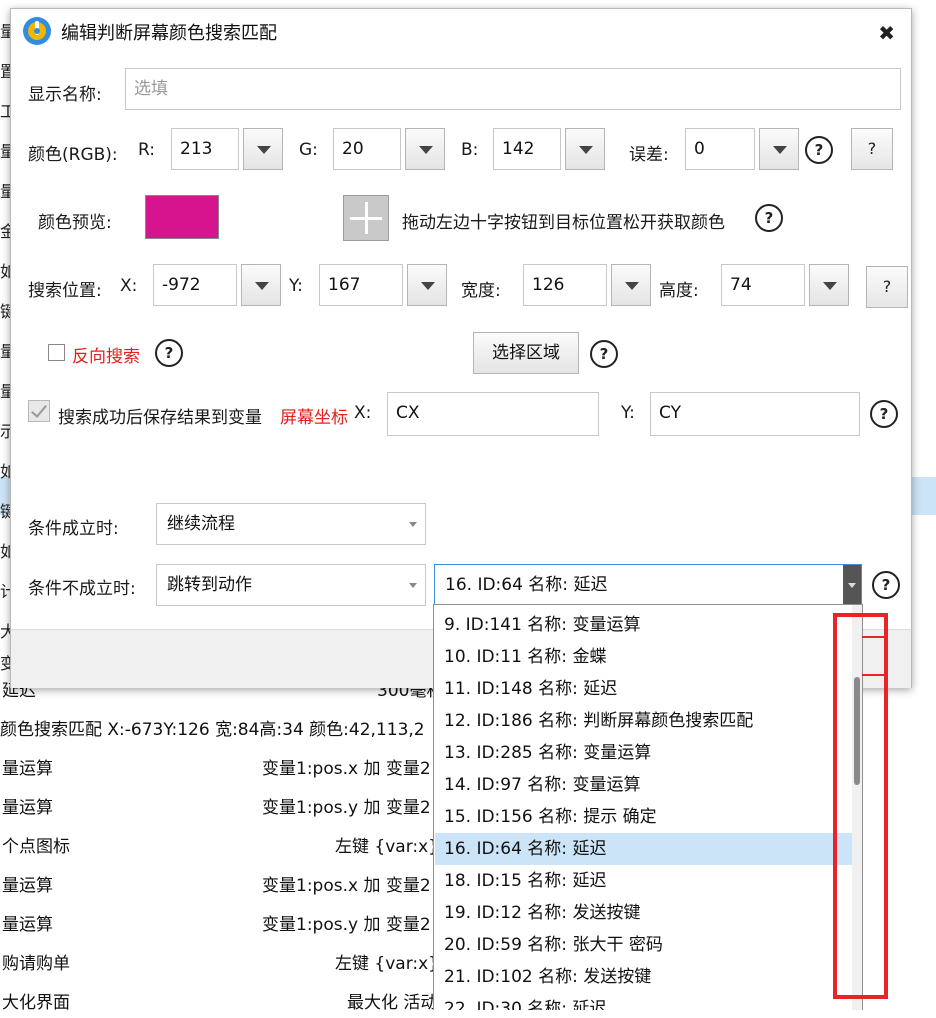 Image resolution: width=936 pixels, height=1018 pixels. What do you see at coordinates (526, 585) in the screenshot?
I see `jump-target-value: 16. ID:64 名称: 延迟` at bounding box center [526, 585].